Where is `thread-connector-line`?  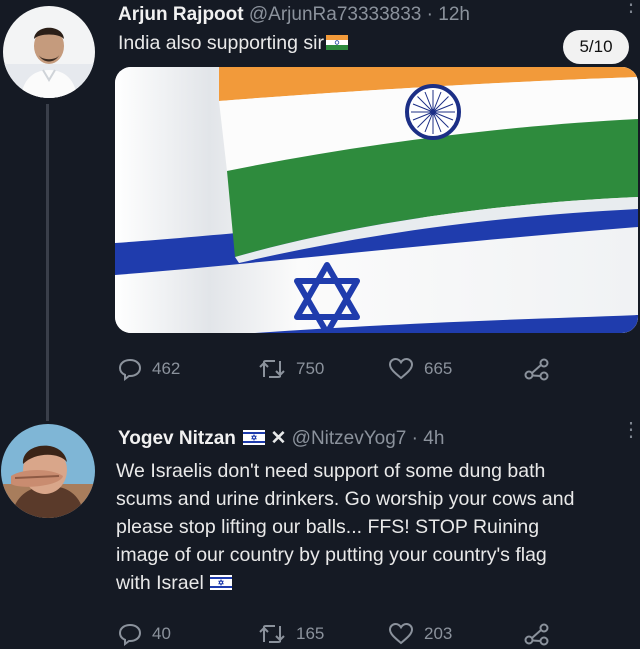 thread-connector-line is located at coordinates (47, 262).